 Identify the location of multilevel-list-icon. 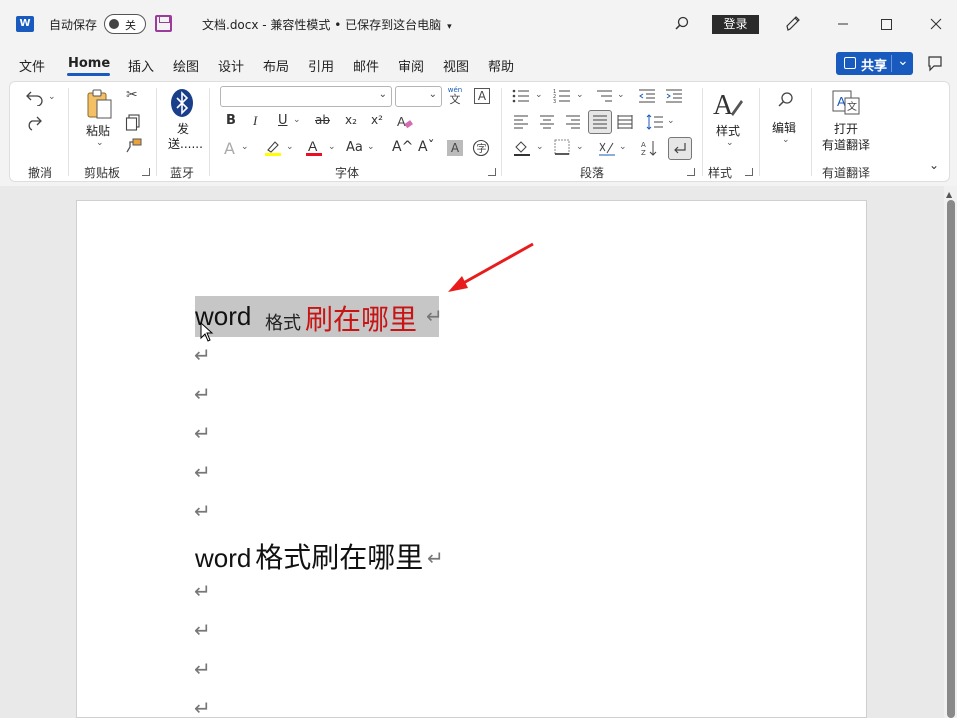
(604, 96).